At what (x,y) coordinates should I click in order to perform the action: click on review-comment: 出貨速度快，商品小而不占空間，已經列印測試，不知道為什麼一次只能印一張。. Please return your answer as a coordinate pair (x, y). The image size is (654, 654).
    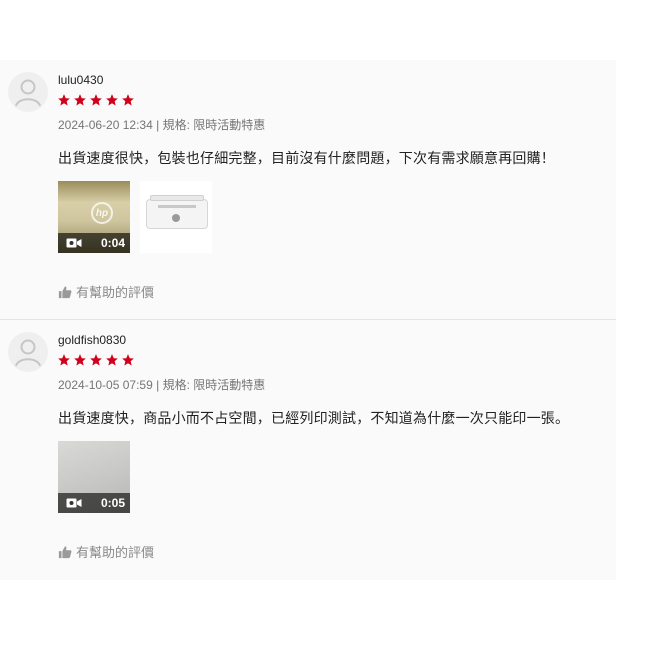
    Looking at the image, I should click on (314, 418).